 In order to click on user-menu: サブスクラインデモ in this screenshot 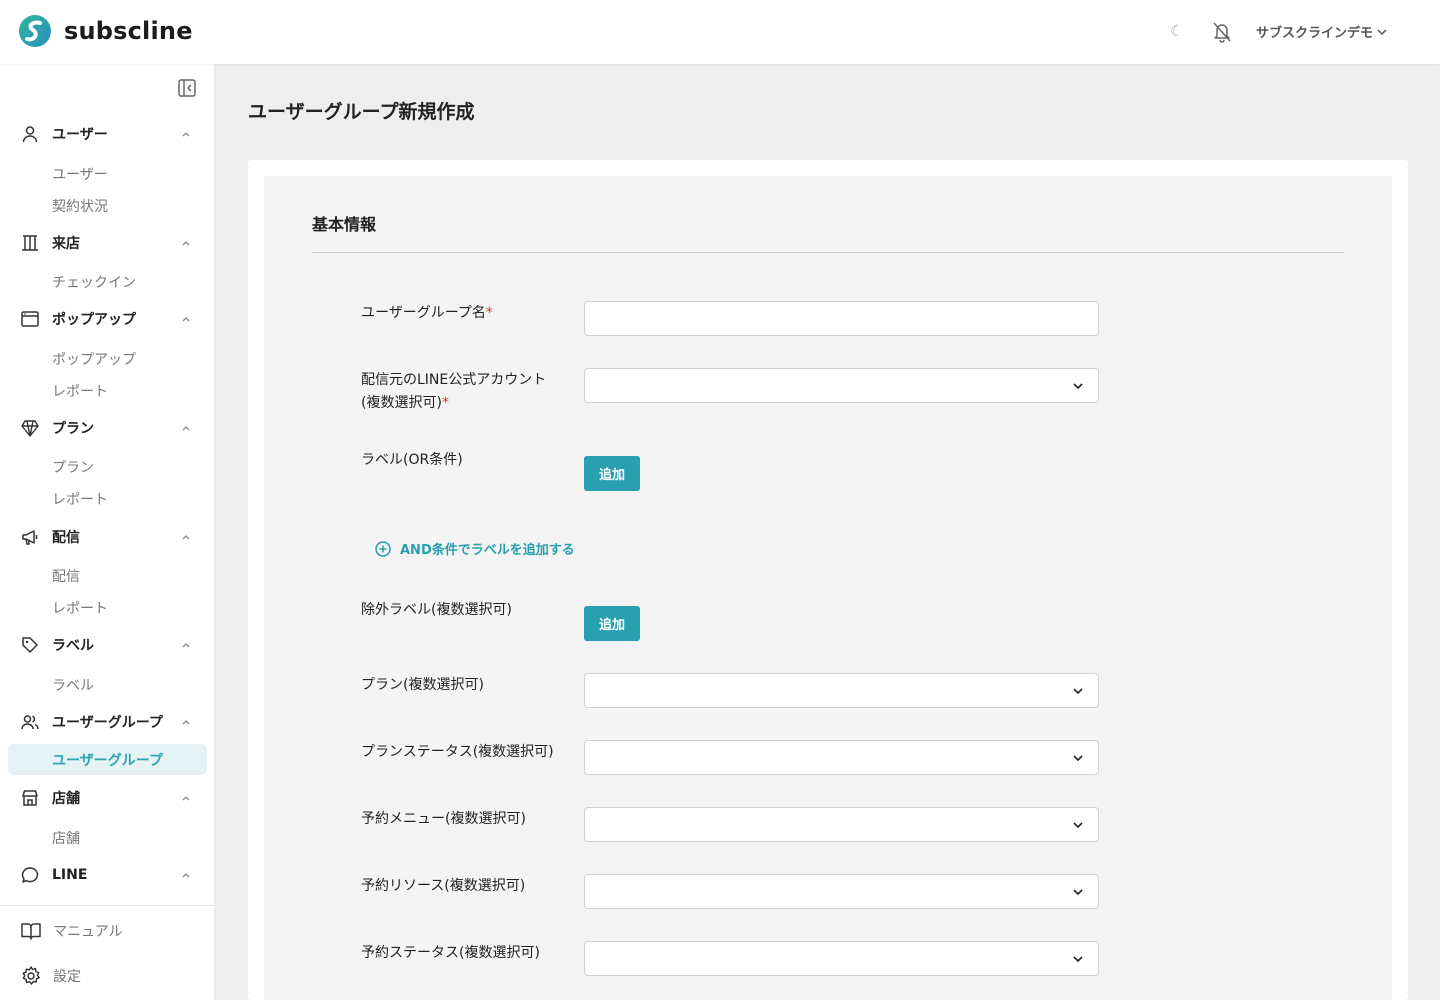, I will do `click(1321, 31)`.